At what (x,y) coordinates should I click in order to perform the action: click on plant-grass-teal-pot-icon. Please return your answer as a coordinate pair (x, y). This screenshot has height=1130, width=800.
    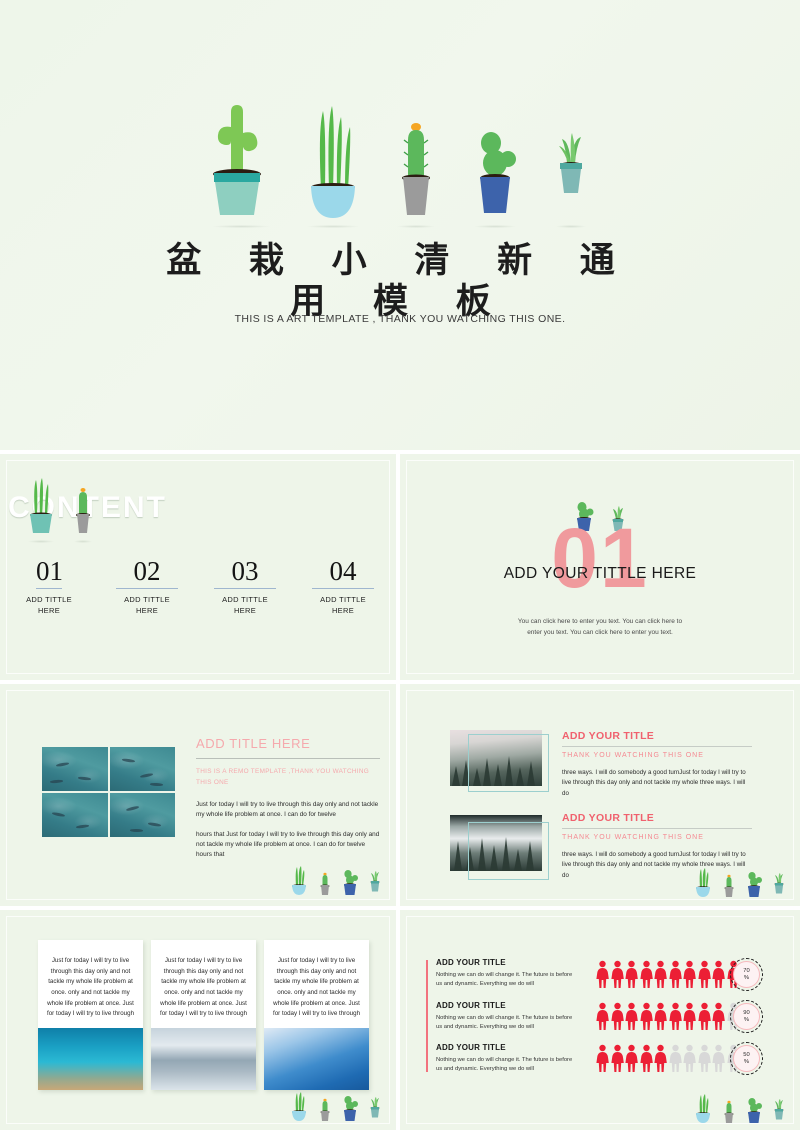
    Looking at the image, I should click on (41, 508).